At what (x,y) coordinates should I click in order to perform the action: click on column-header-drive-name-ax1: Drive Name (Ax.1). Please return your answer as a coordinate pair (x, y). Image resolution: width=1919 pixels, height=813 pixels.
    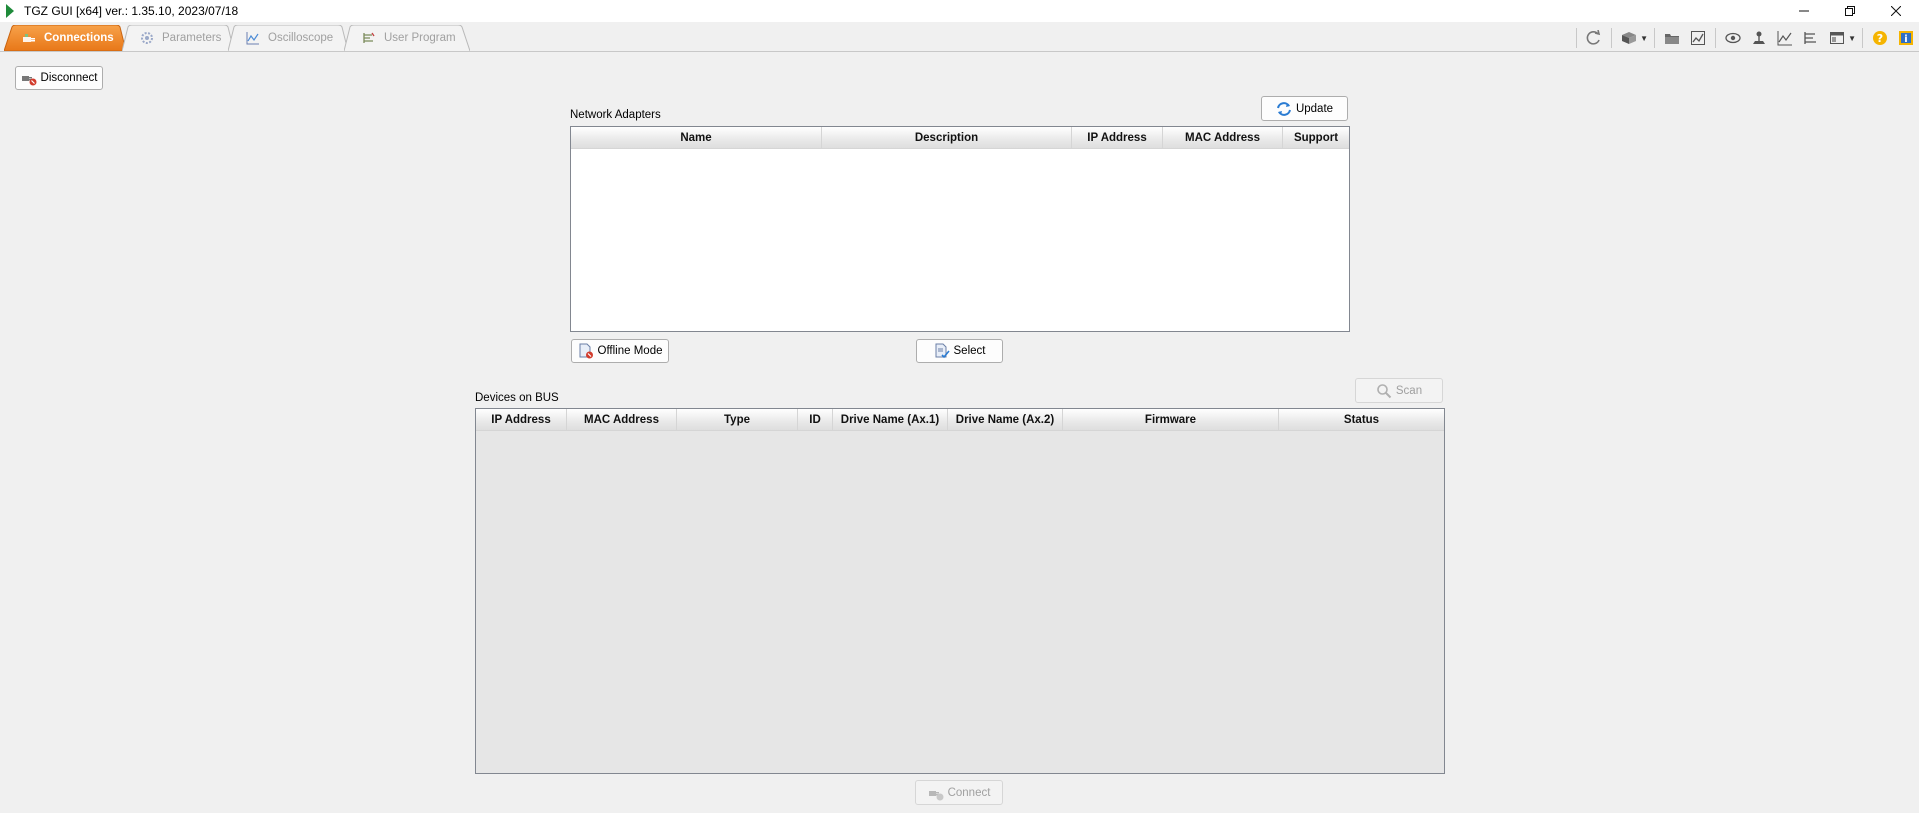
    Looking at the image, I should click on (890, 420).